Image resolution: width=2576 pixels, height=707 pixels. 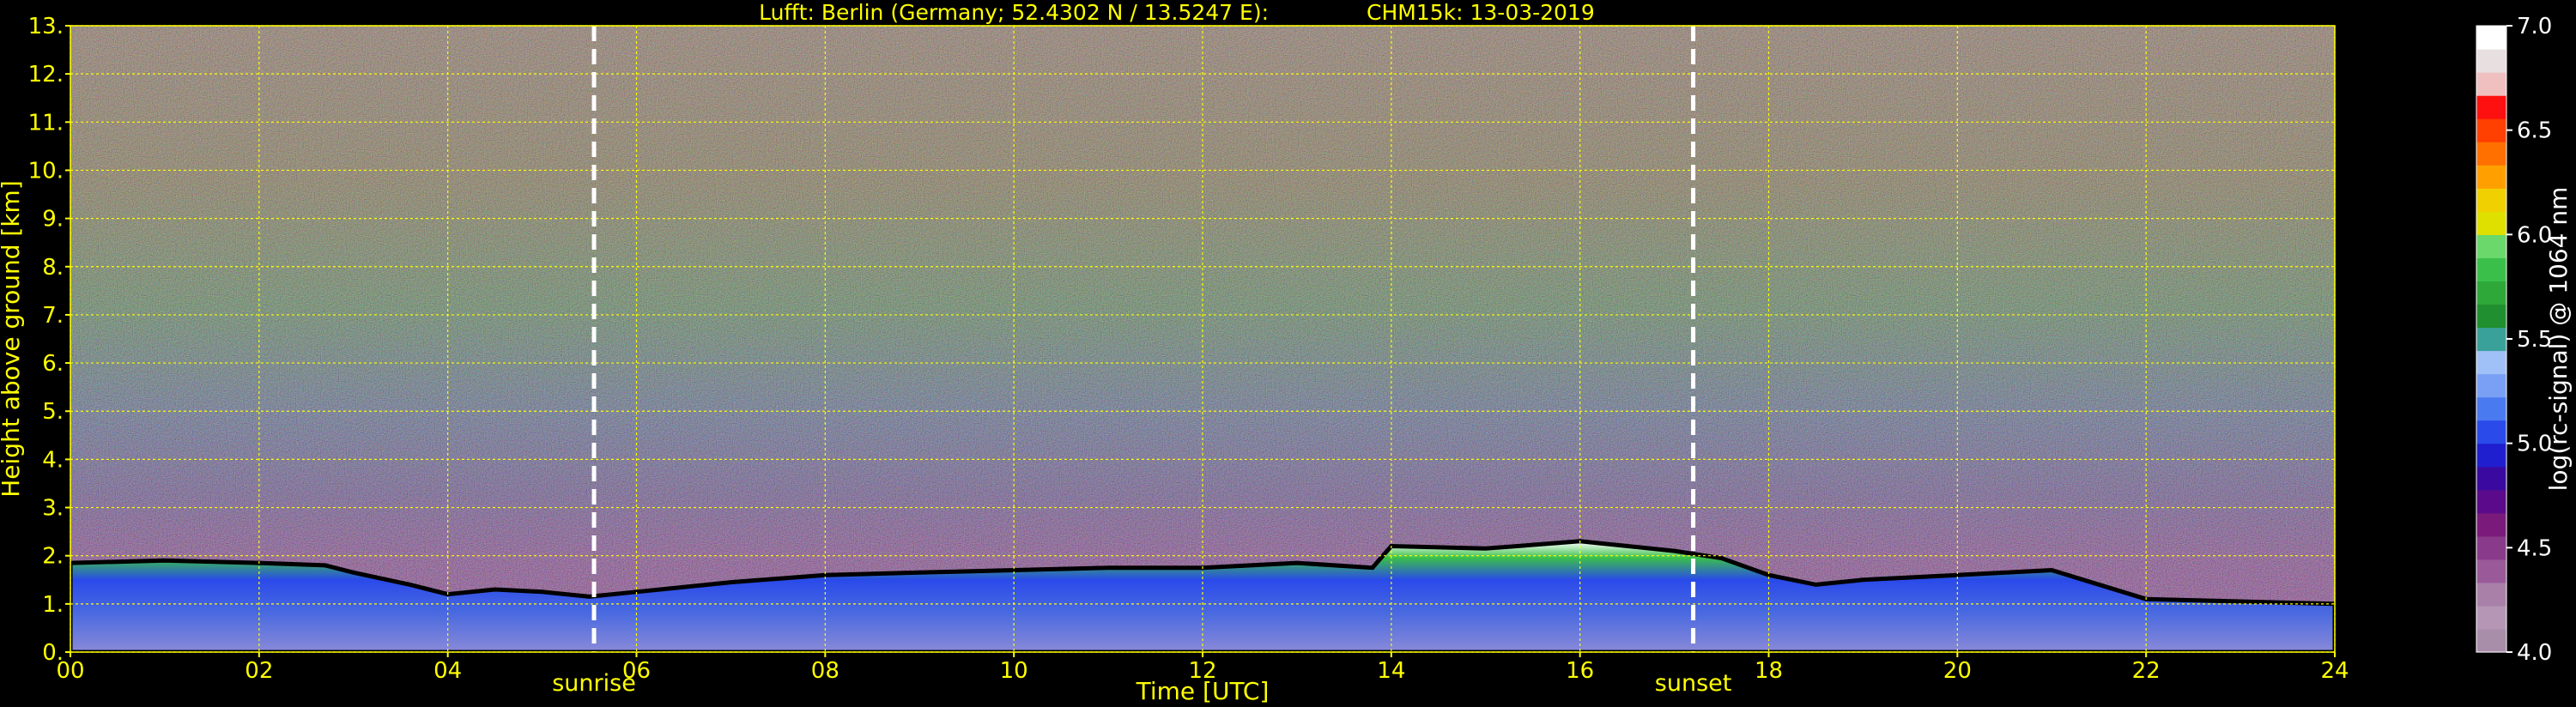 What do you see at coordinates (2534, 131) in the screenshot?
I see `colorbar-tick-label: 6.5` at bounding box center [2534, 131].